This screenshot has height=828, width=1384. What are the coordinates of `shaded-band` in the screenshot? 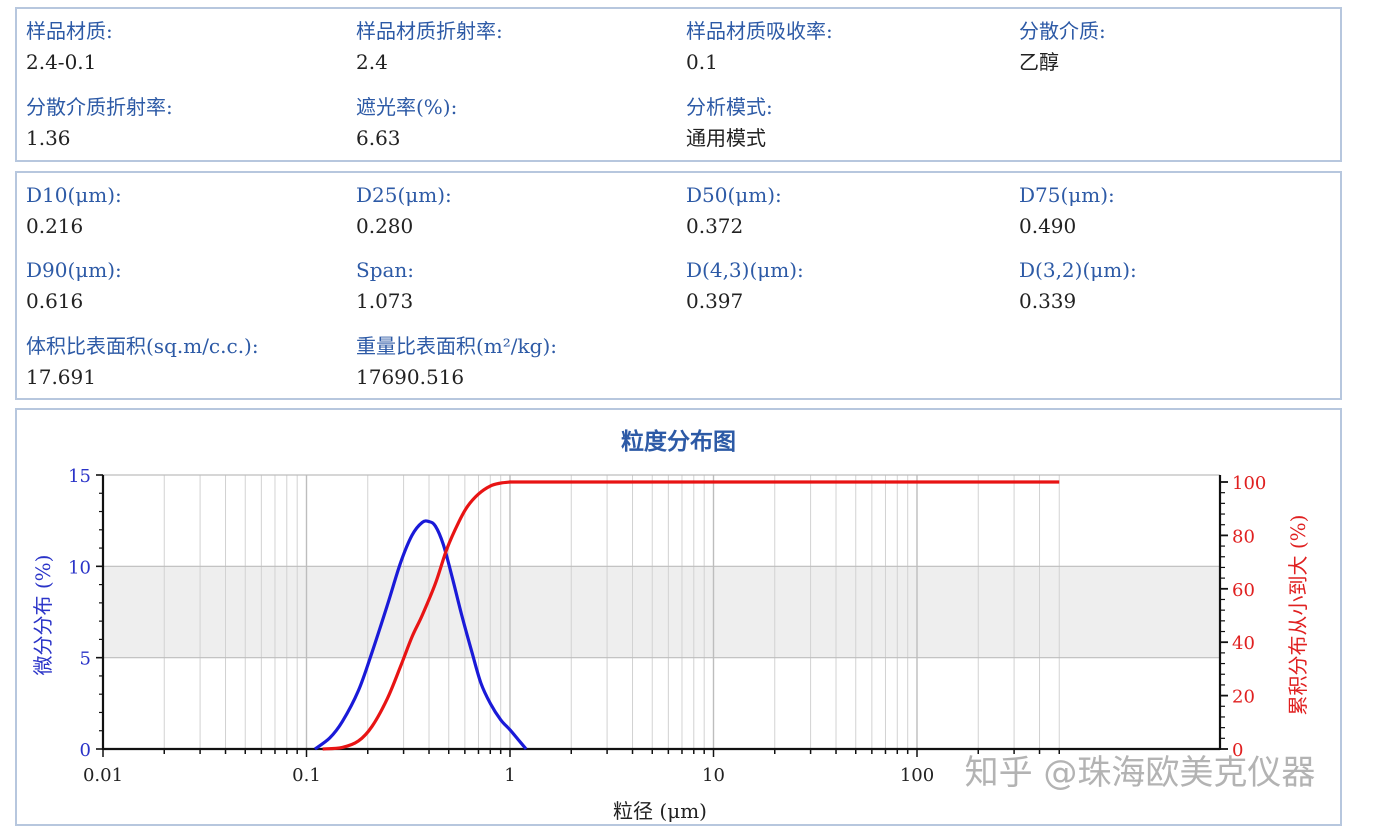 It's located at (661, 612).